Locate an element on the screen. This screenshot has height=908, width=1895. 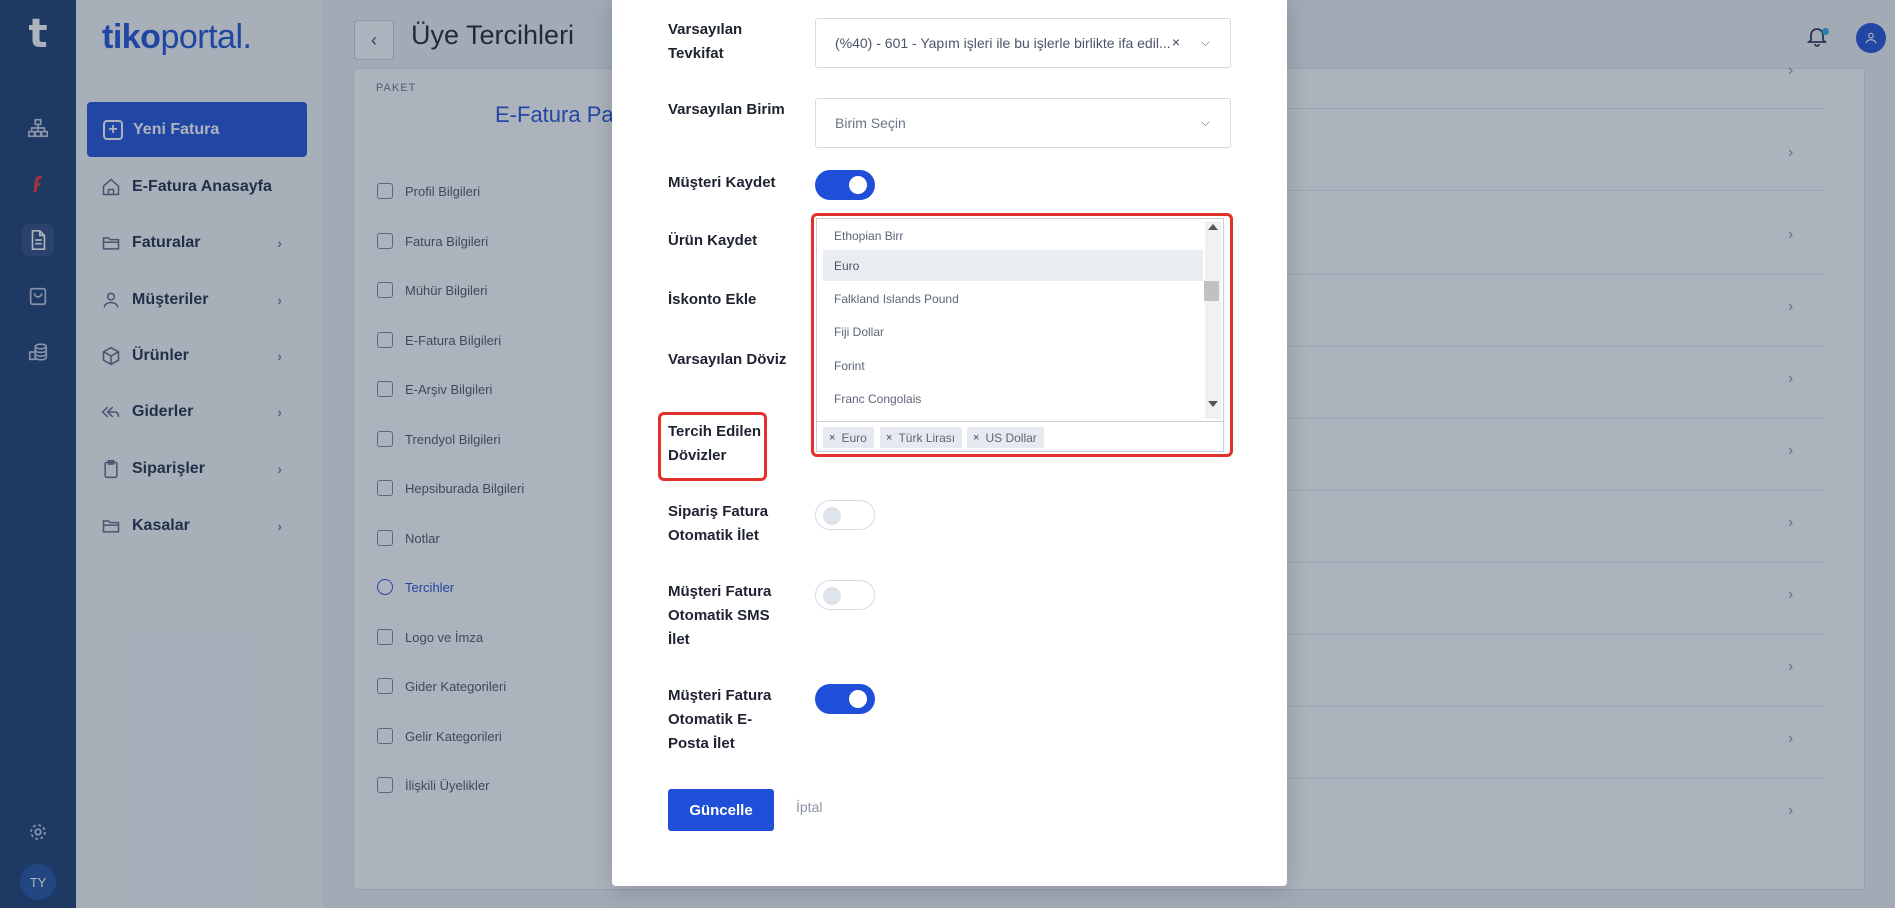
iskonto-label: İskonto Ekle is located at coordinates (712, 299).